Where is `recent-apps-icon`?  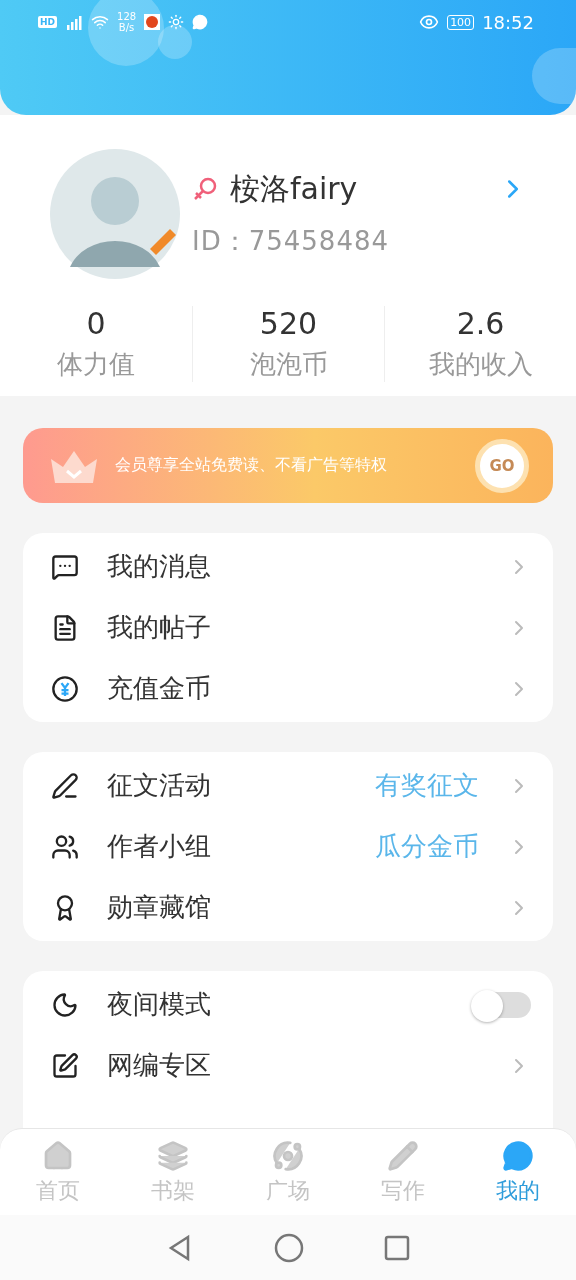 recent-apps-icon is located at coordinates (397, 1247).